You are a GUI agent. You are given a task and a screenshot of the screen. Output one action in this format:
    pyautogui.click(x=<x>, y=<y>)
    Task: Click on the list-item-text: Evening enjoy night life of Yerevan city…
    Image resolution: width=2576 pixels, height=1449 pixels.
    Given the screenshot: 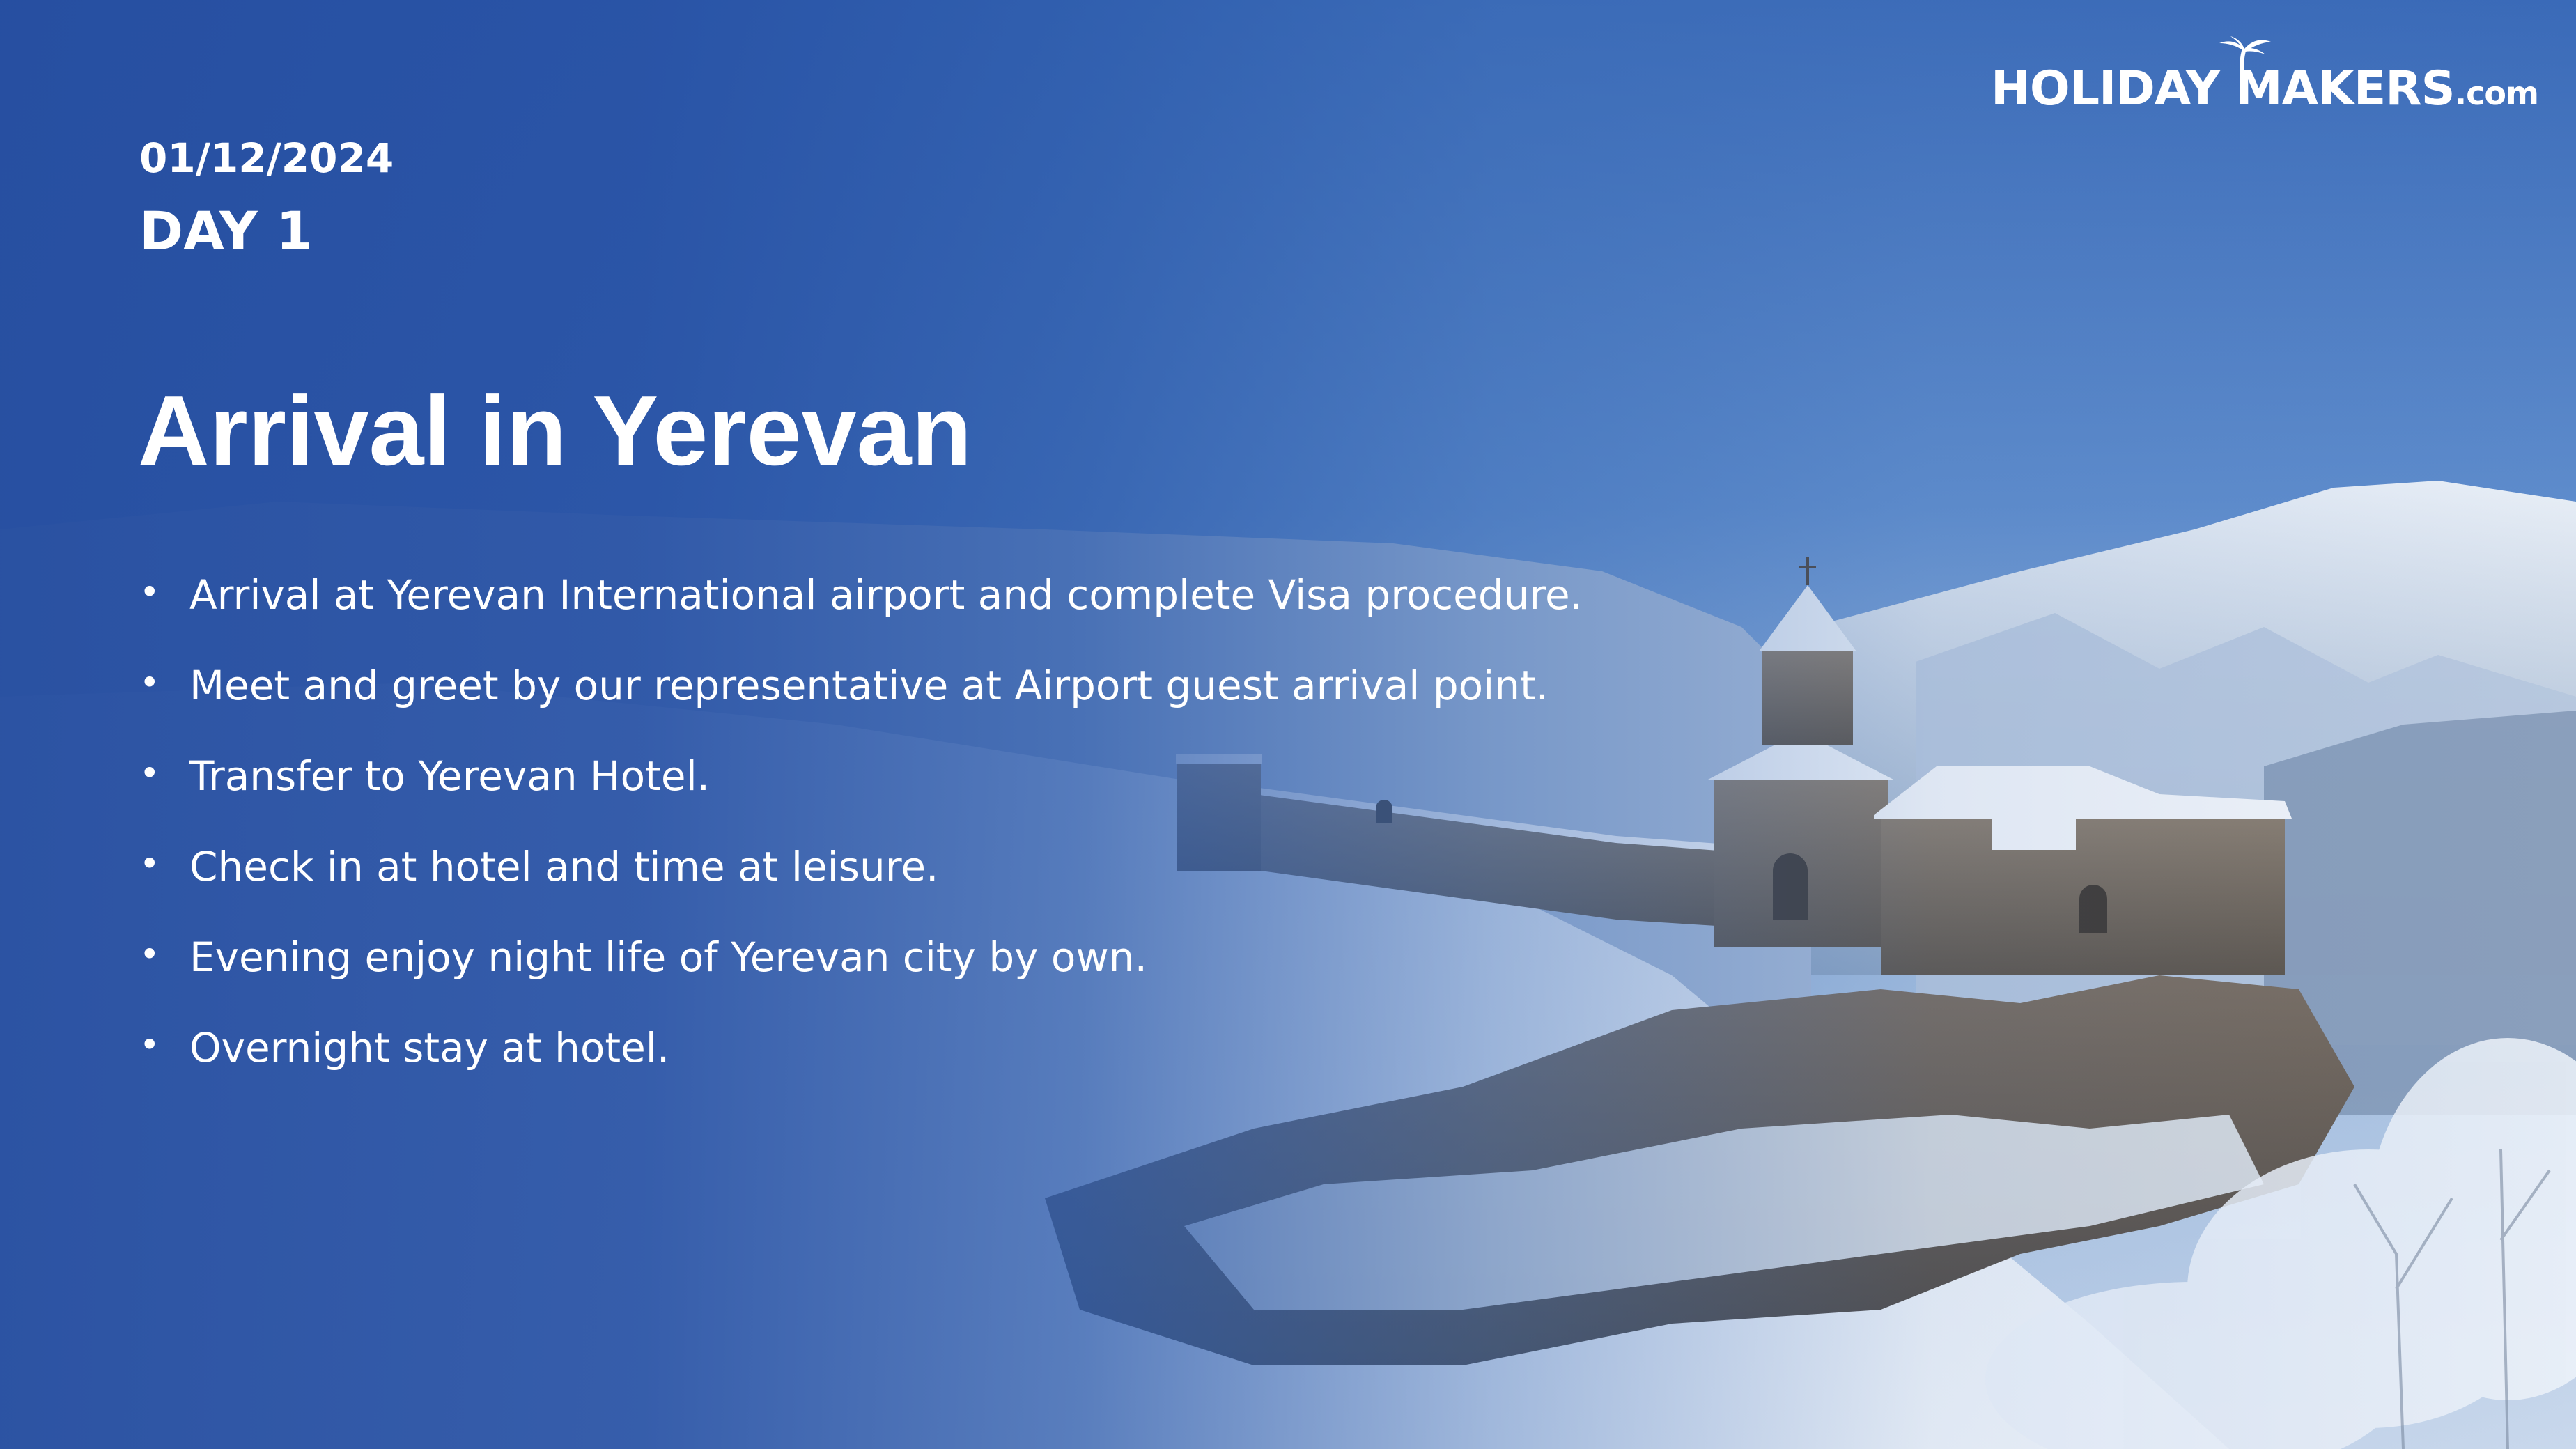 What is the action you would take?
    pyautogui.click(x=668, y=957)
    